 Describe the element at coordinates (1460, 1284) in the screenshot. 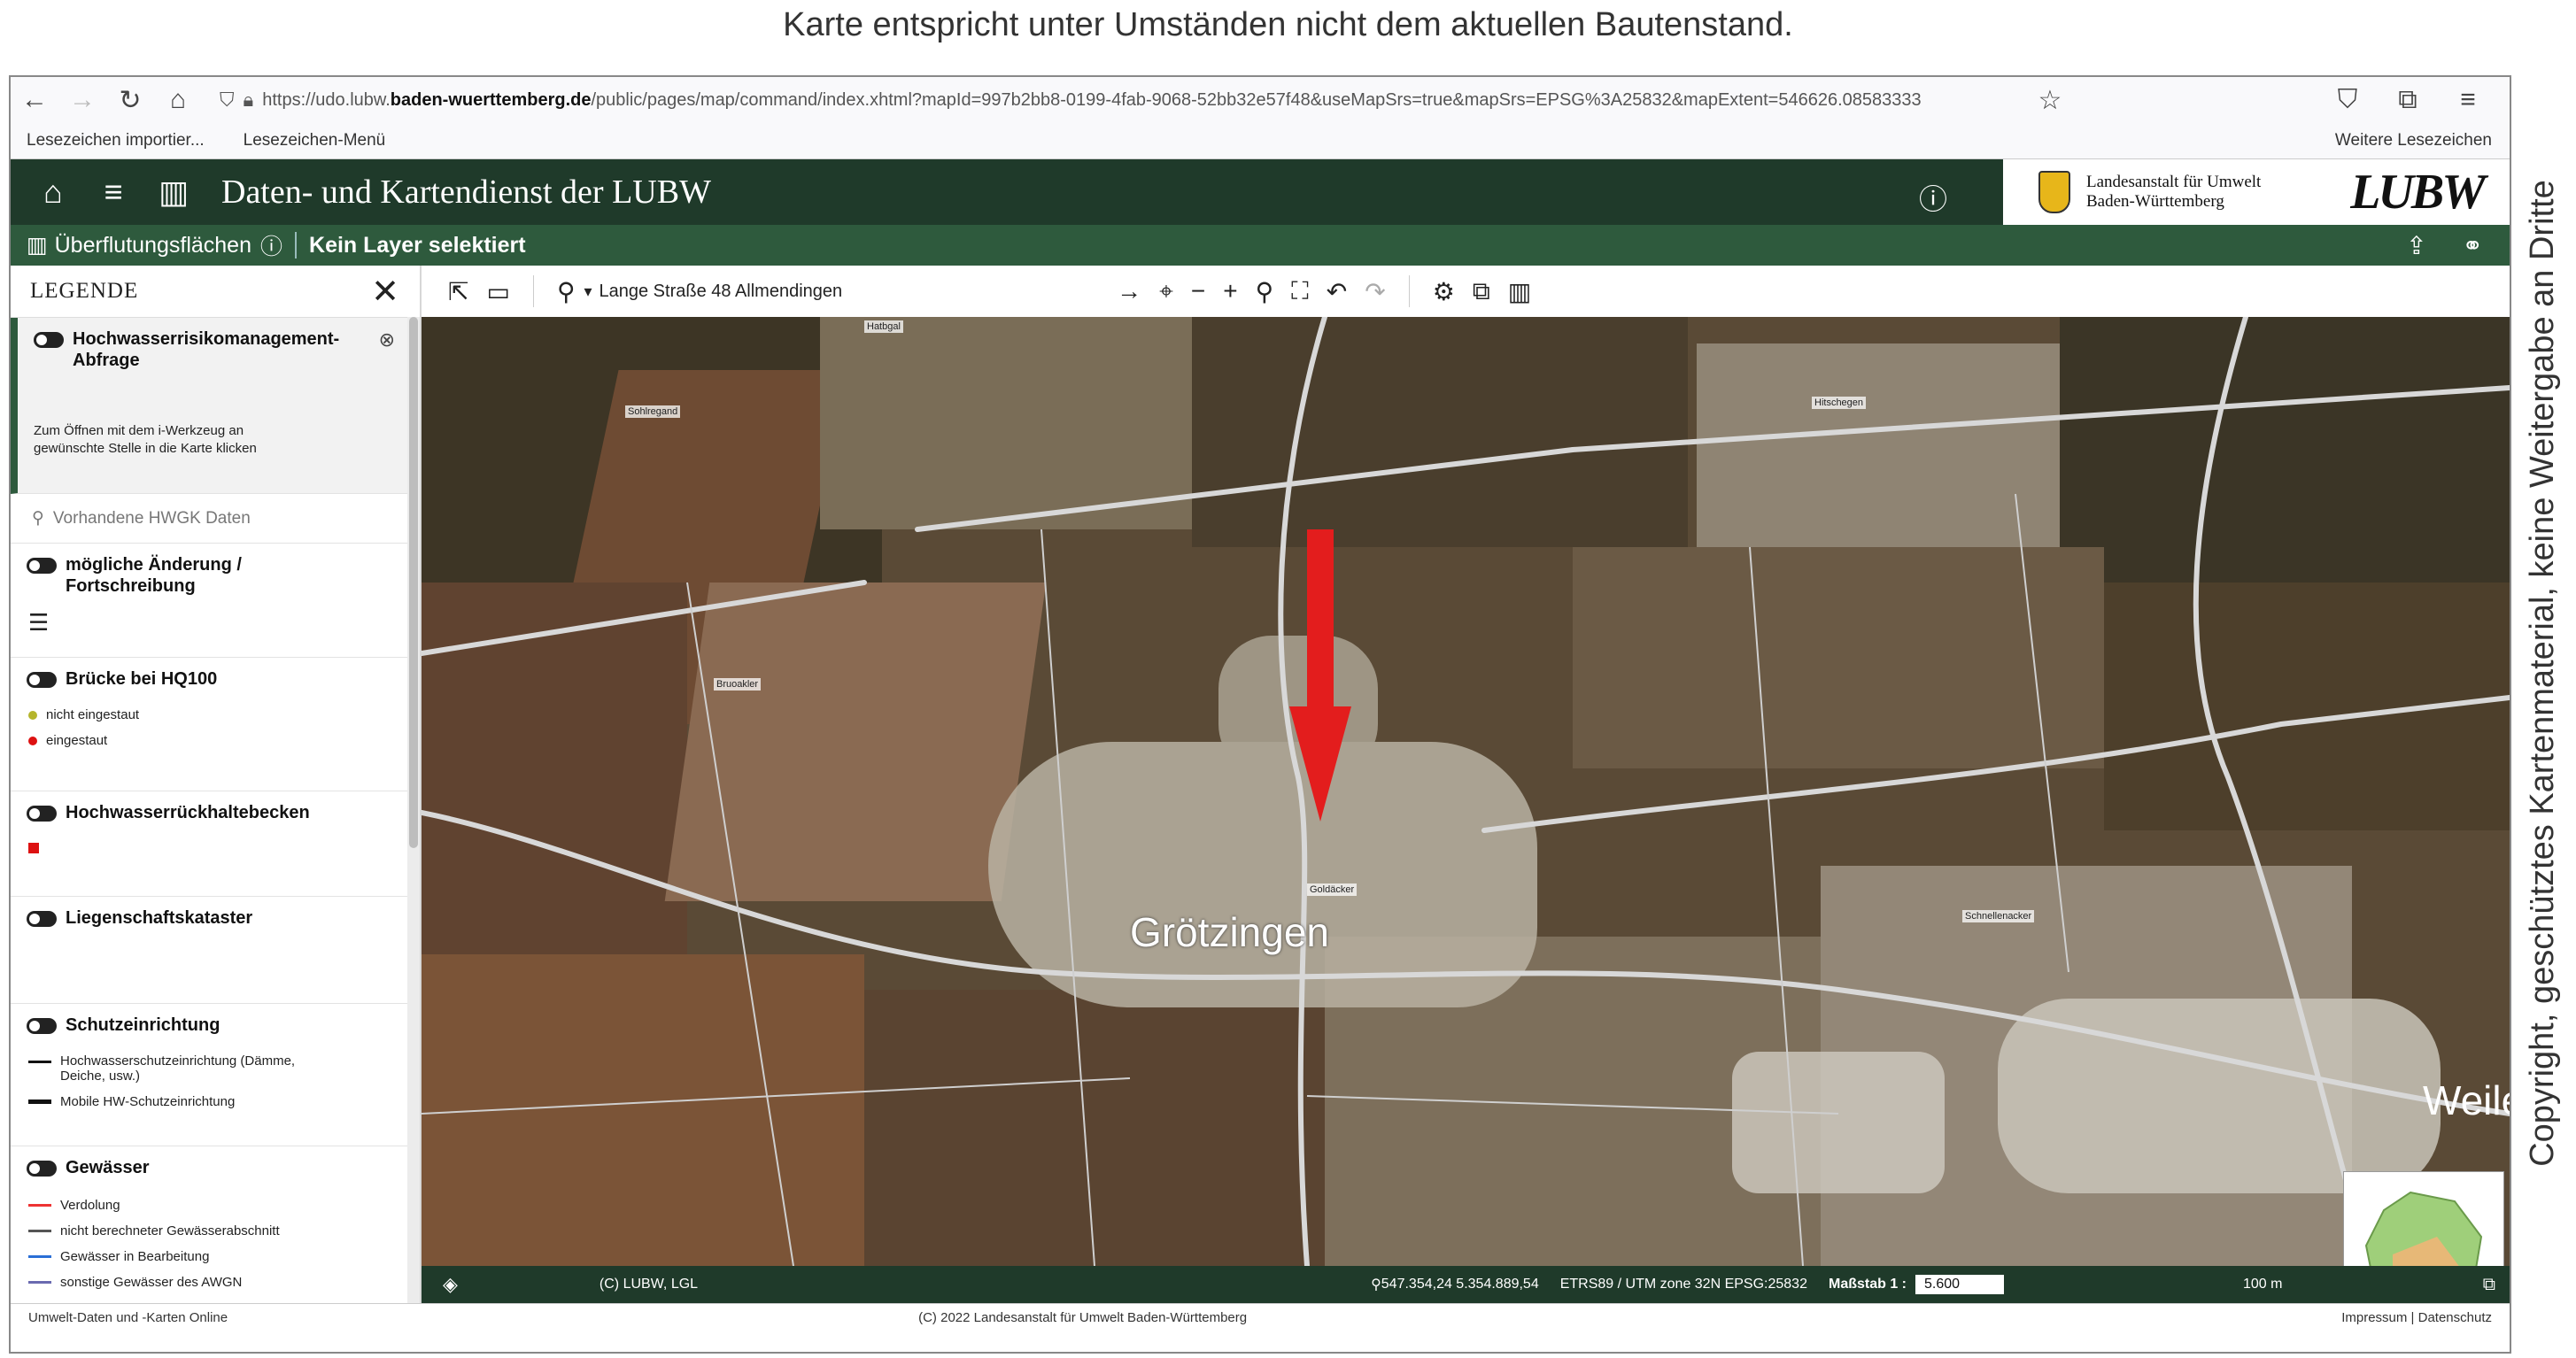

I see `coordinates: 547.354,24 5.354.889,54` at that location.